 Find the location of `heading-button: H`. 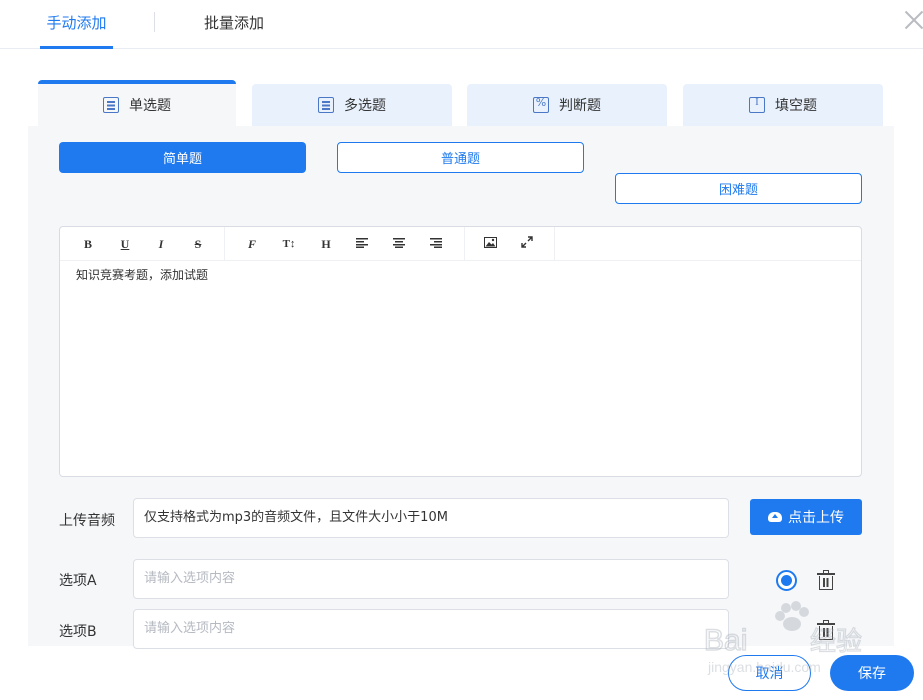

heading-button: H is located at coordinates (326, 244).